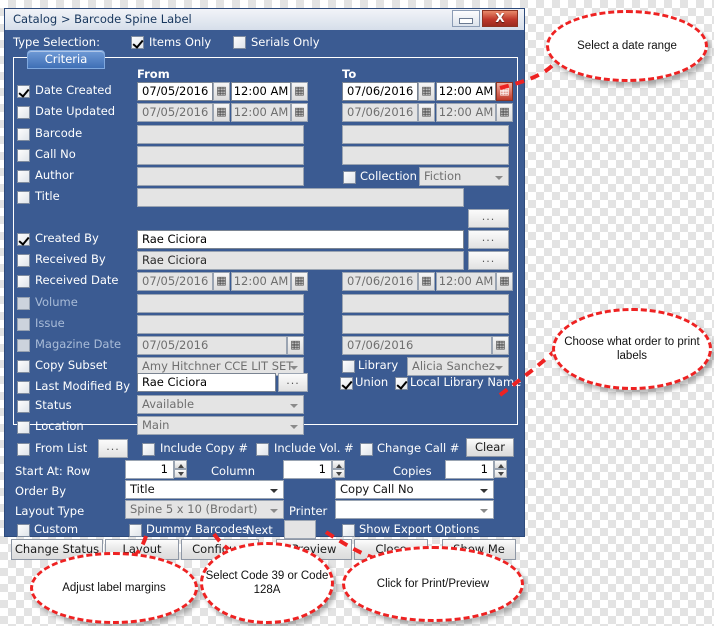  I want to click on copies-stepper-down, so click(500, 473).